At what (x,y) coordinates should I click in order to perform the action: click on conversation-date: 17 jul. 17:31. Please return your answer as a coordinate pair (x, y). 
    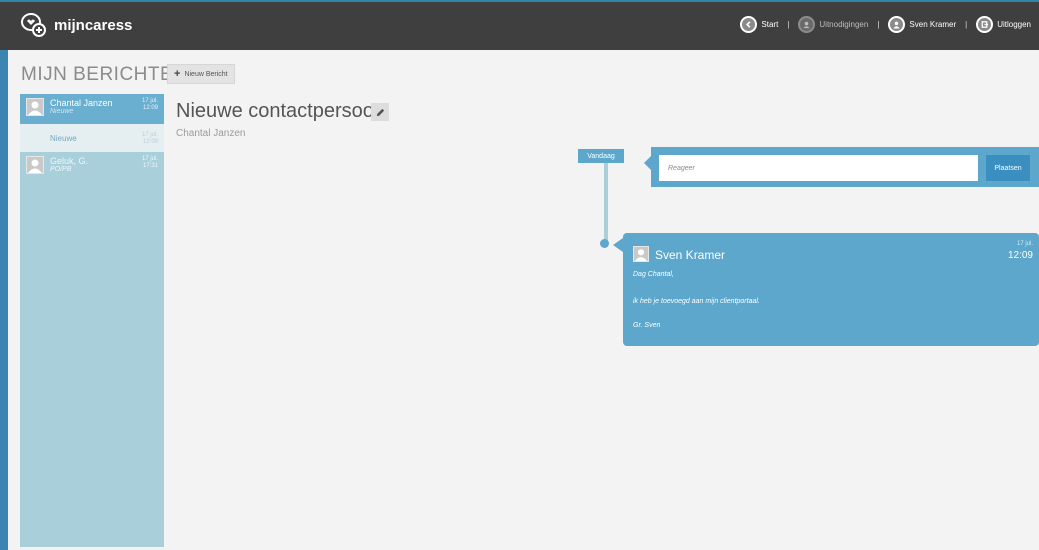
    Looking at the image, I should click on (150, 163).